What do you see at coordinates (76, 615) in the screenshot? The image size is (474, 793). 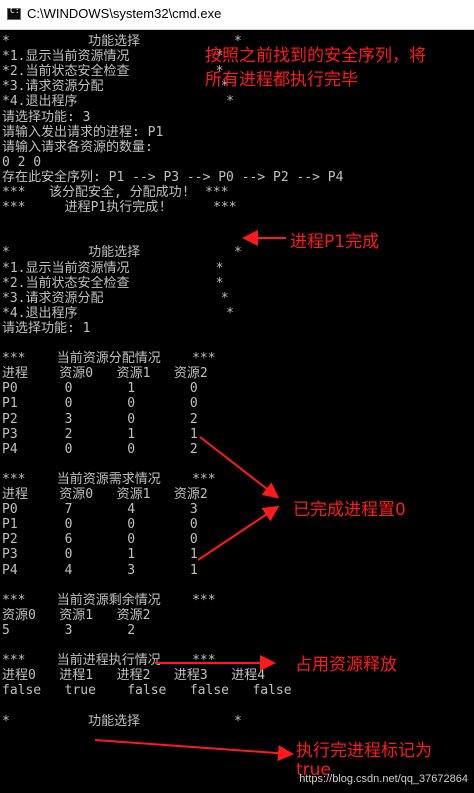 I see `console-line: 资源0 资源1 资源2` at bounding box center [76, 615].